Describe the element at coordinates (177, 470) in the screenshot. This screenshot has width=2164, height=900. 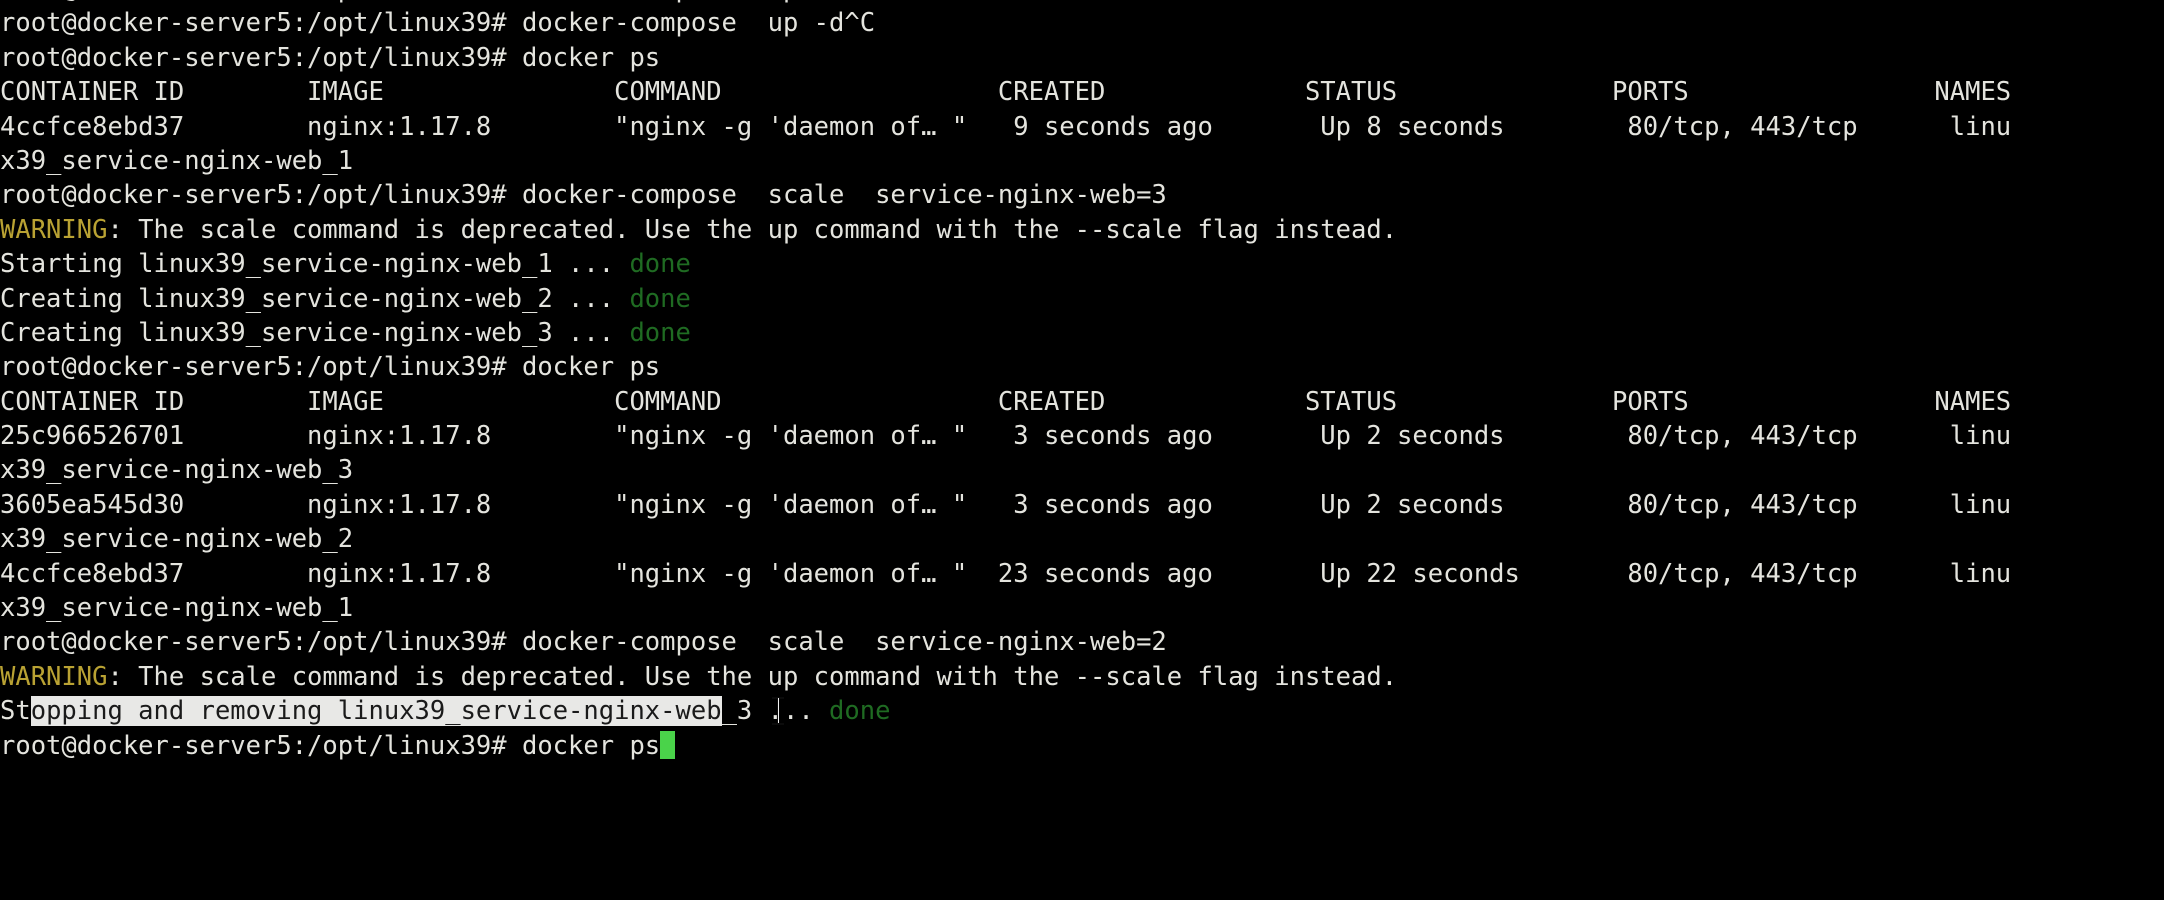
I see `terminal-text: x39_service-nginx-web_3` at that location.